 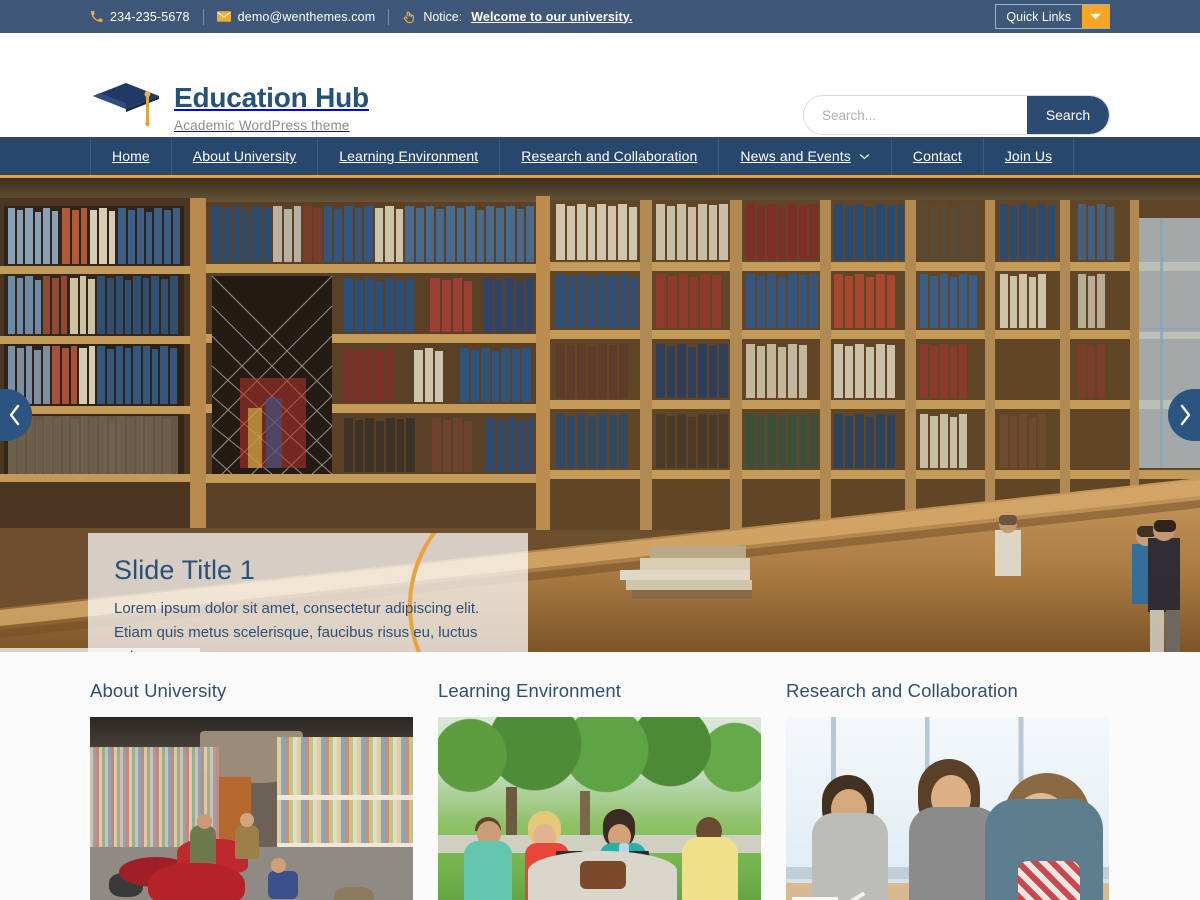 What do you see at coordinates (354, 893) in the screenshot?
I see `image-part-bag` at bounding box center [354, 893].